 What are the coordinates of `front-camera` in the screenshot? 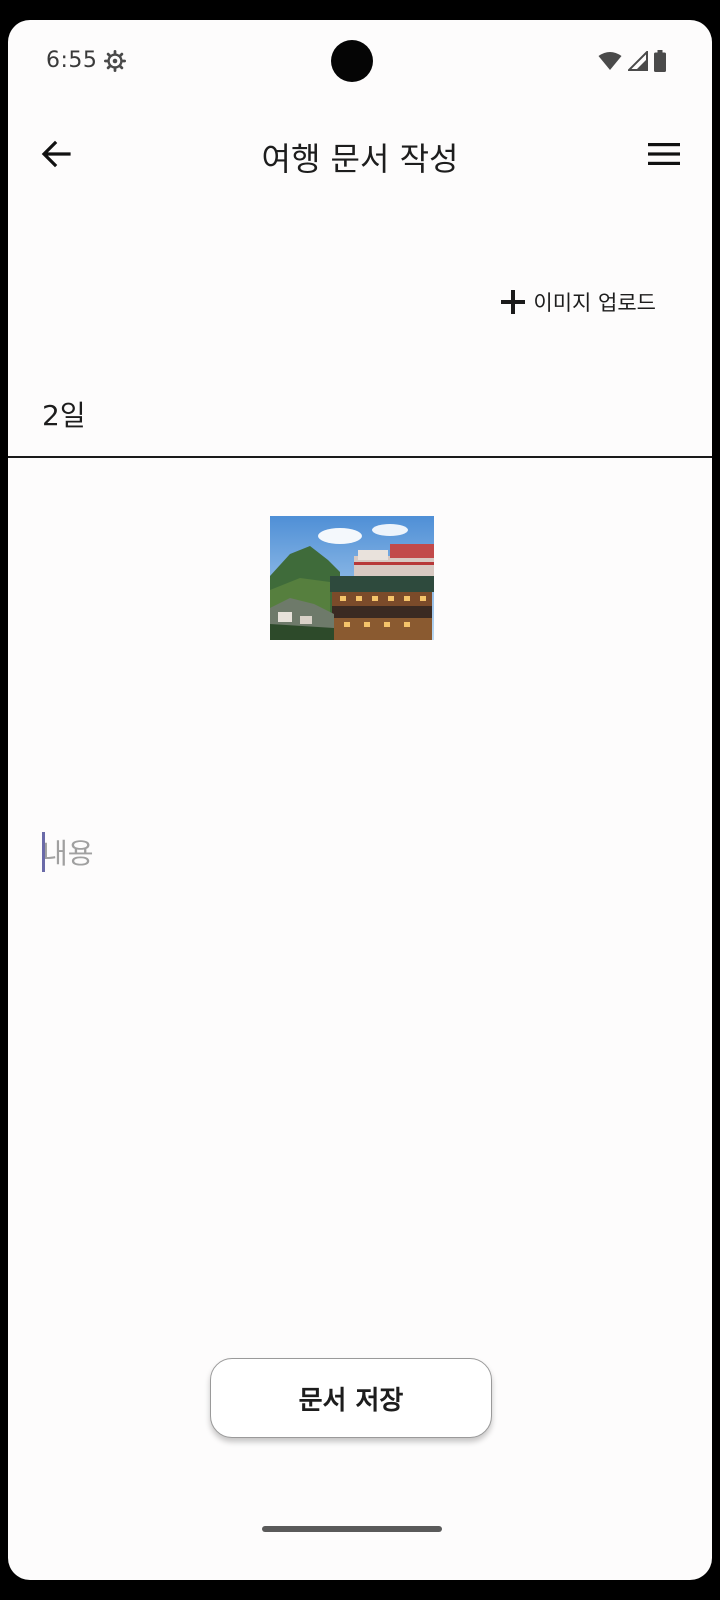 It's located at (352, 61).